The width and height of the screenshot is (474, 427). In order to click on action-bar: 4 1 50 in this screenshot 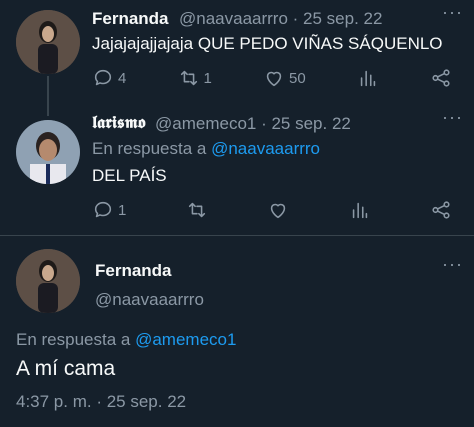, I will do `click(272, 78)`.